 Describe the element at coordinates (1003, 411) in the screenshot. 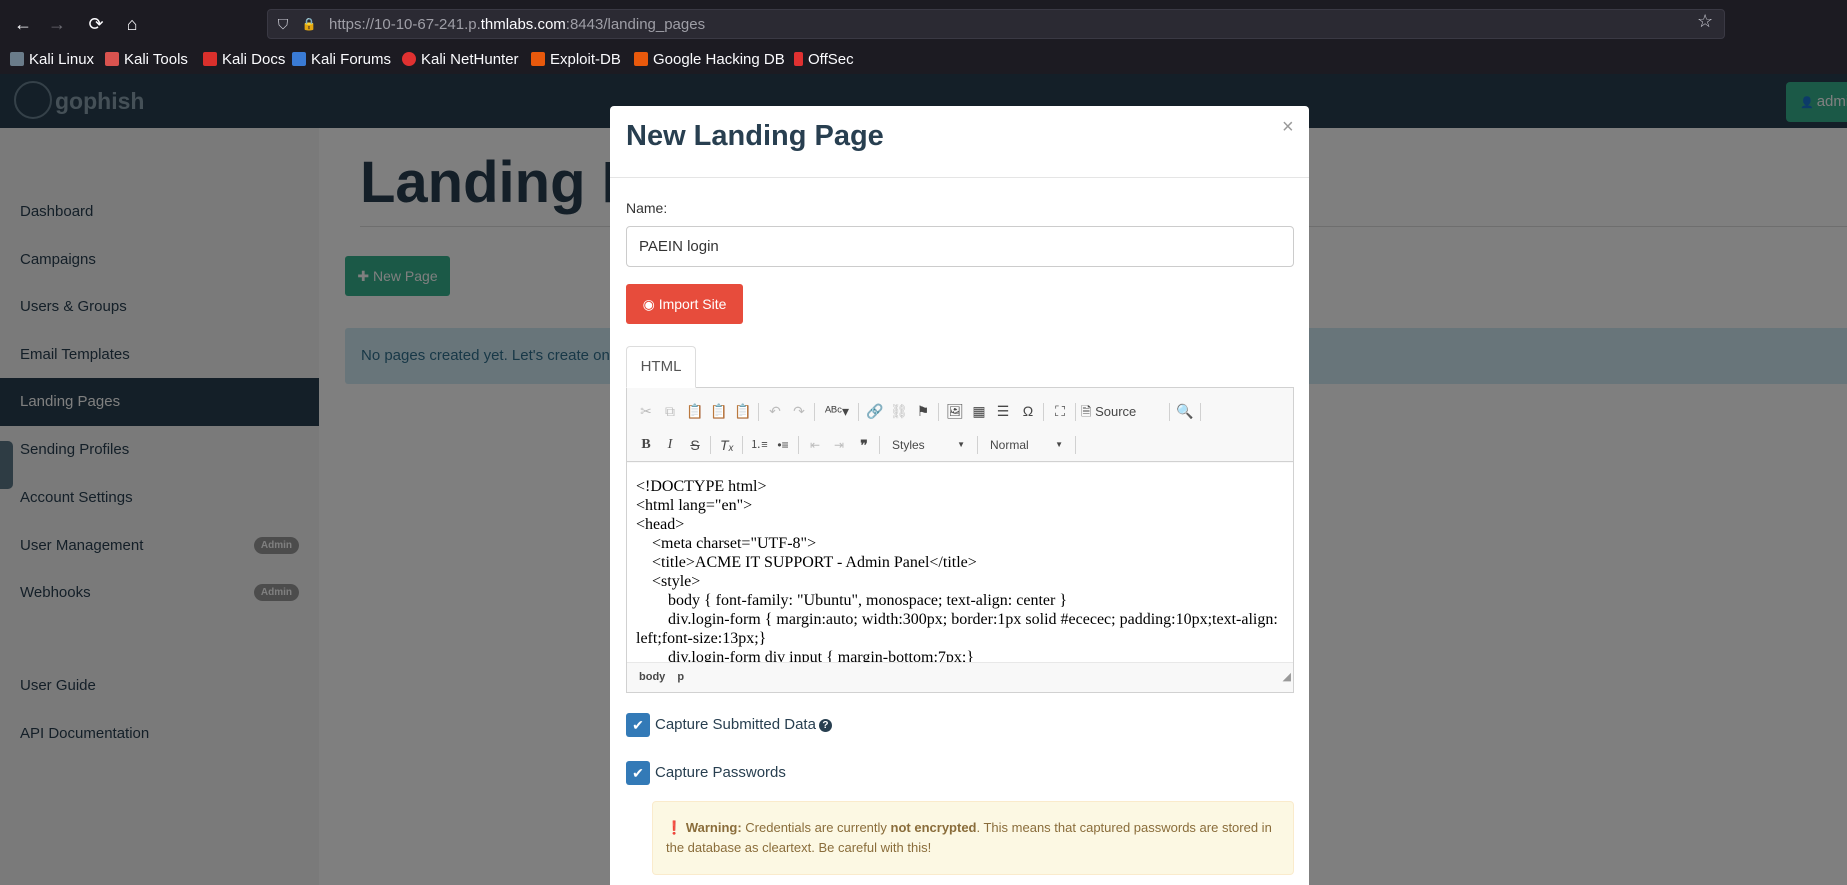

I see `horizontal-line-icon: ☰` at that location.